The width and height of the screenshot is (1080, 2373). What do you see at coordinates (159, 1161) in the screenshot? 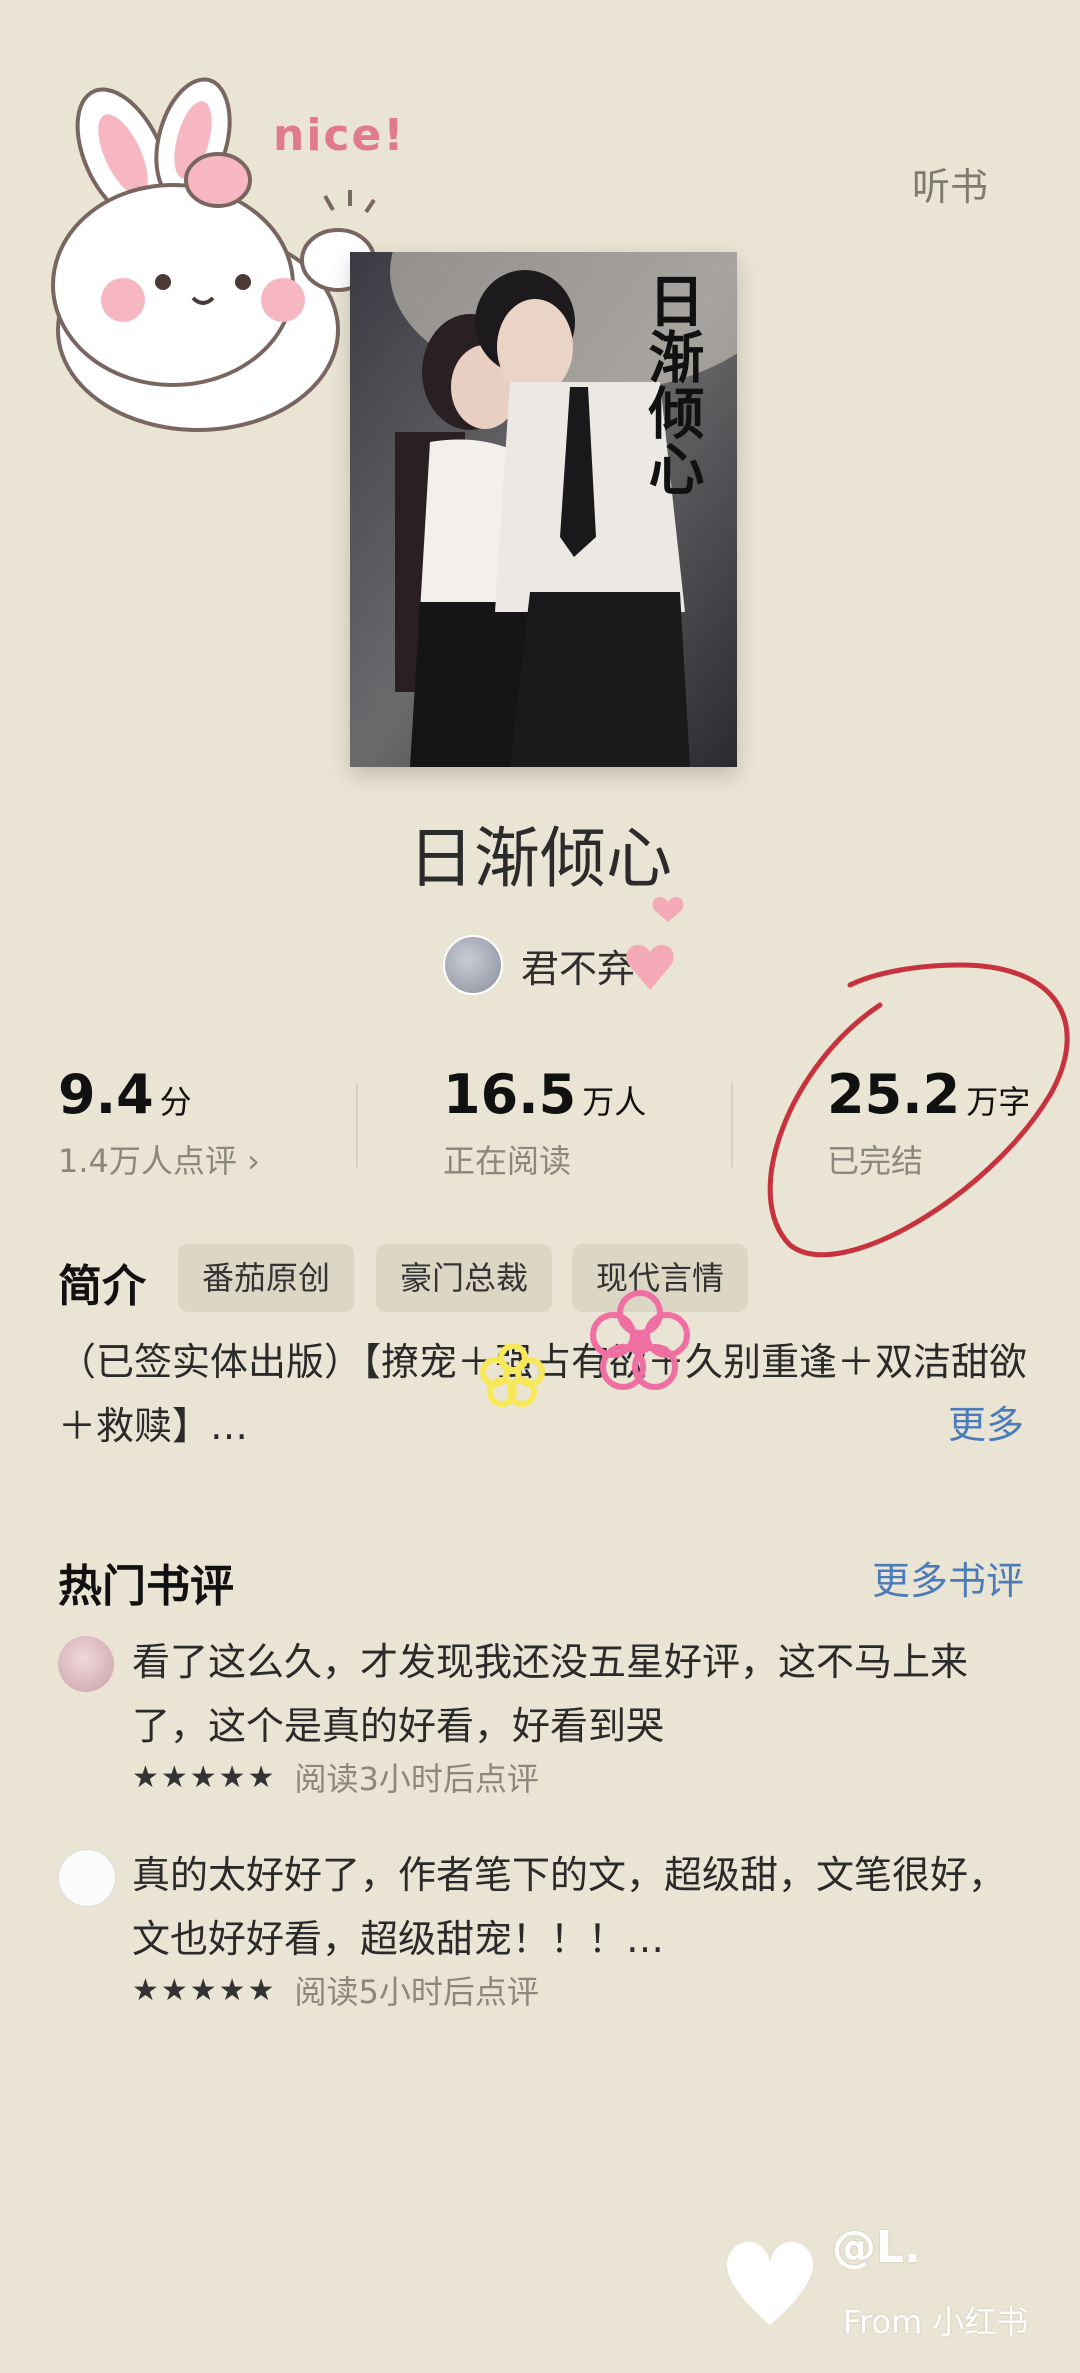
I see `rating-caption: 1.4万人点评 ›` at bounding box center [159, 1161].